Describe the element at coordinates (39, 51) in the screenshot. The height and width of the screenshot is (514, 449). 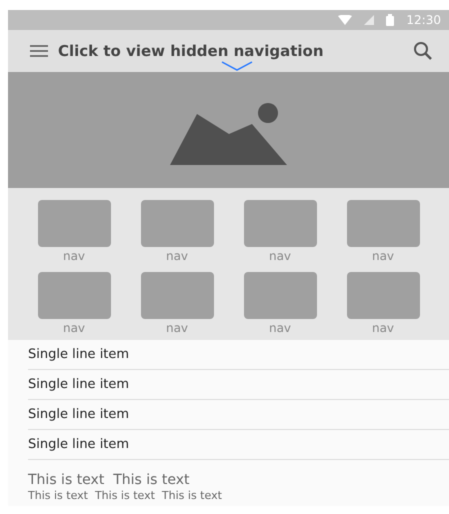
I see `menu-icon` at that location.